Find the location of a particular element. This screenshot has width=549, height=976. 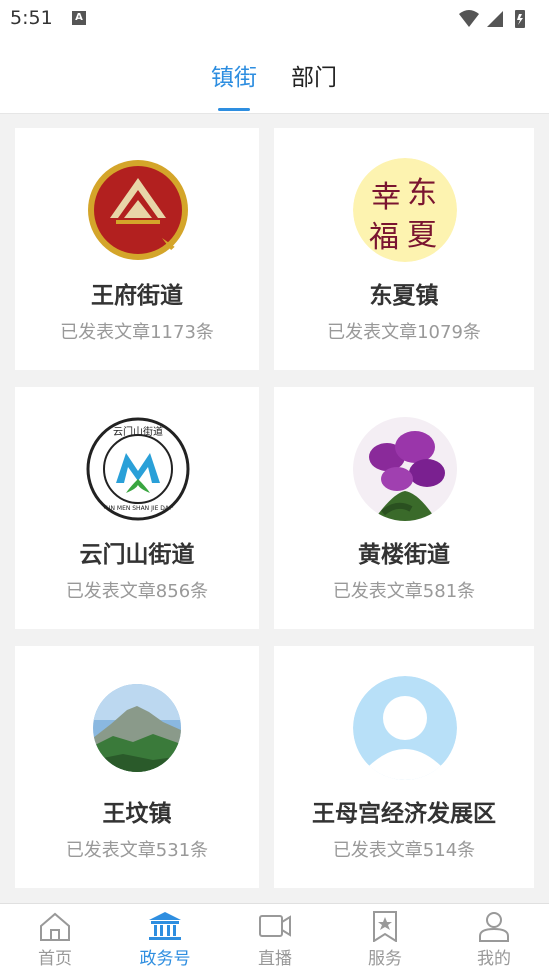

article-count: 已发表文章514条 is located at coordinates (404, 850).